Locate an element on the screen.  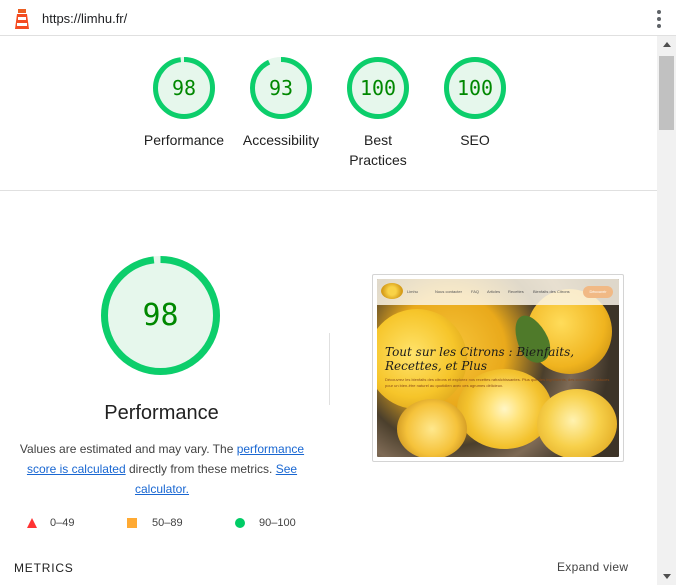
screenshot-nav-item: Articles is located at coordinates (494, 291).